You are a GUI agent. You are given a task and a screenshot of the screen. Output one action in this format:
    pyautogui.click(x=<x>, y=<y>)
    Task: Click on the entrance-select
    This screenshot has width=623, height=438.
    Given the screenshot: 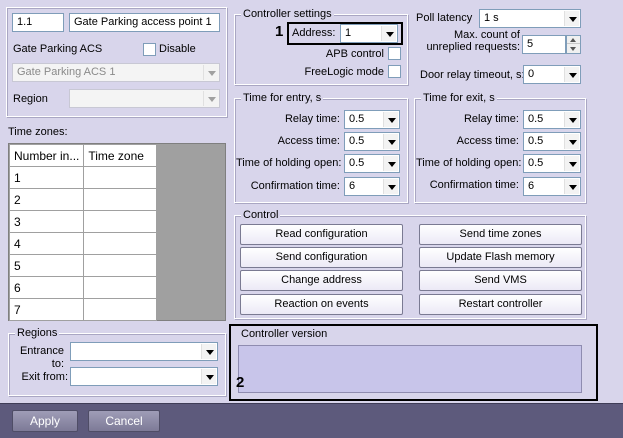 What is the action you would take?
    pyautogui.click(x=144, y=351)
    